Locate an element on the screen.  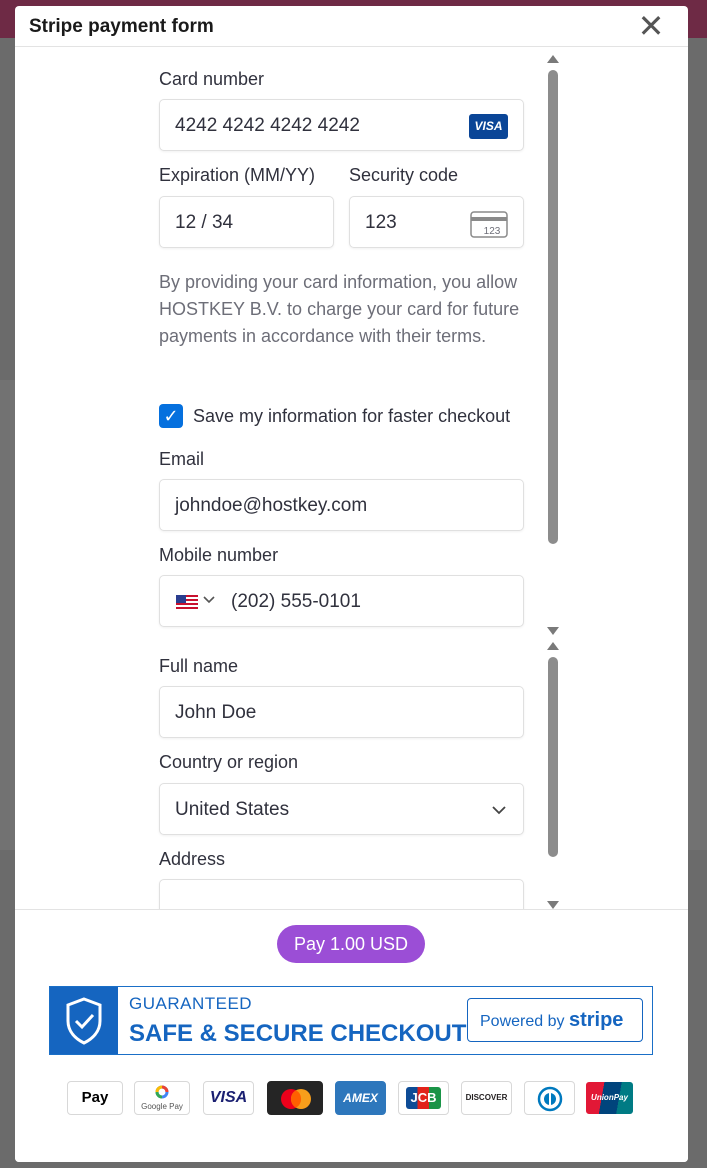
amex-icon: AMEX is located at coordinates (360, 1098).